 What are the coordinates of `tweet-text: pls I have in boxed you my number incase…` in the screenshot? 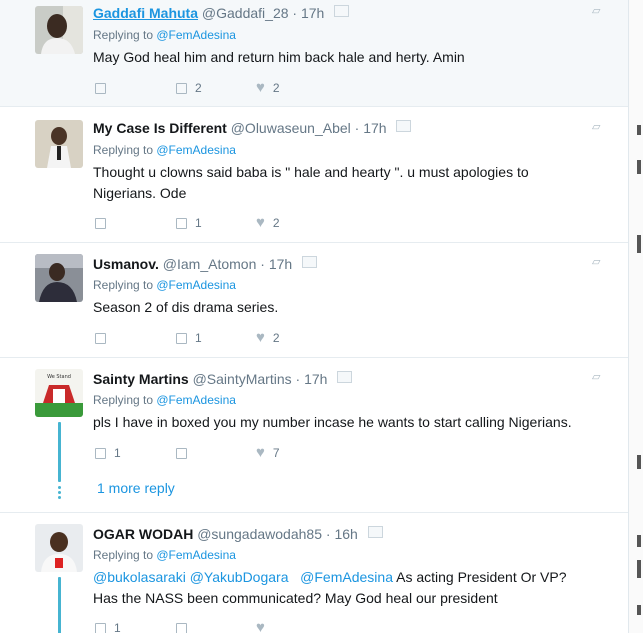 It's located at (332, 422).